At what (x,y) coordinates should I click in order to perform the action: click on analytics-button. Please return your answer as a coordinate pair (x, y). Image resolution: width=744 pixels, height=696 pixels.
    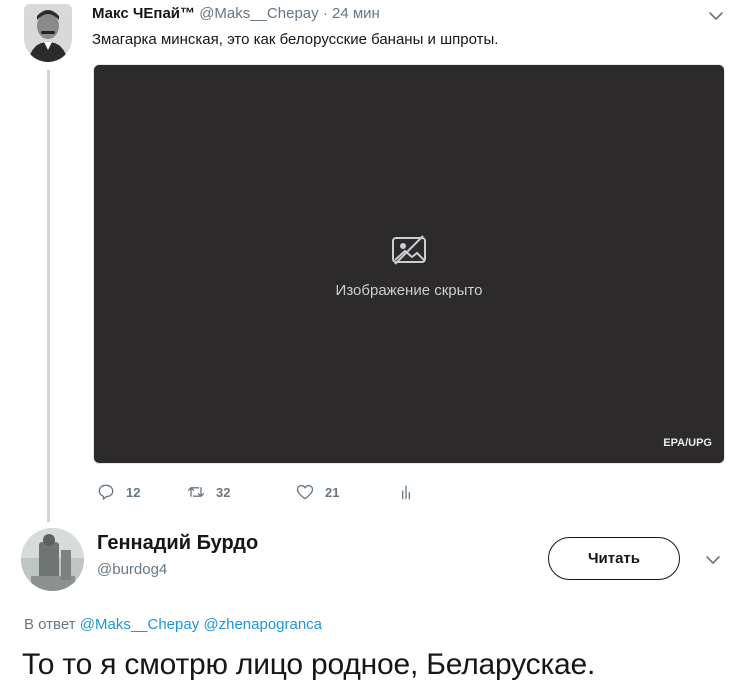
    Looking at the image, I should click on (406, 492).